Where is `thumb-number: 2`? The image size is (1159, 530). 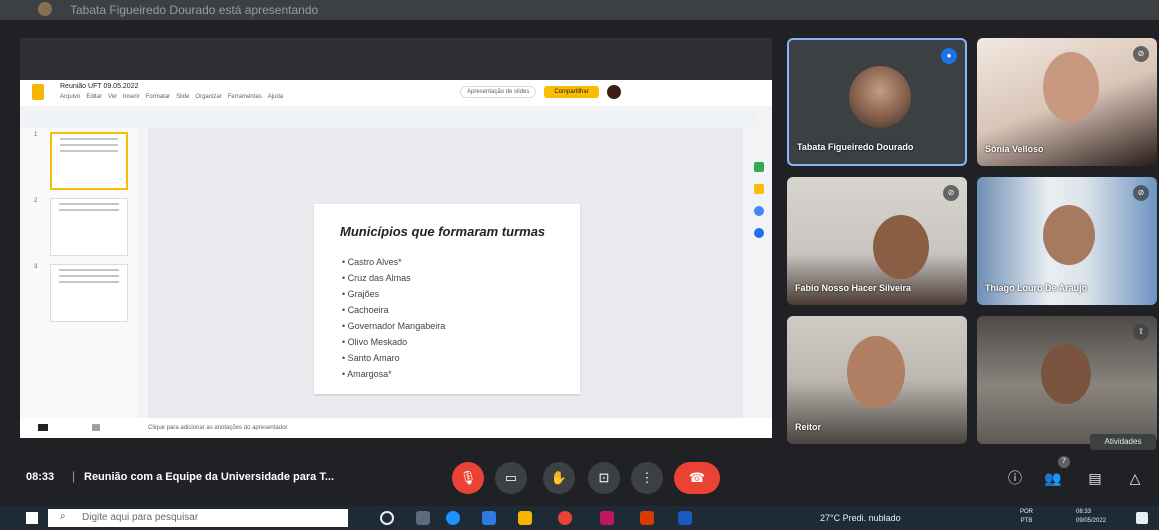
thumb-number: 2 is located at coordinates (36, 201).